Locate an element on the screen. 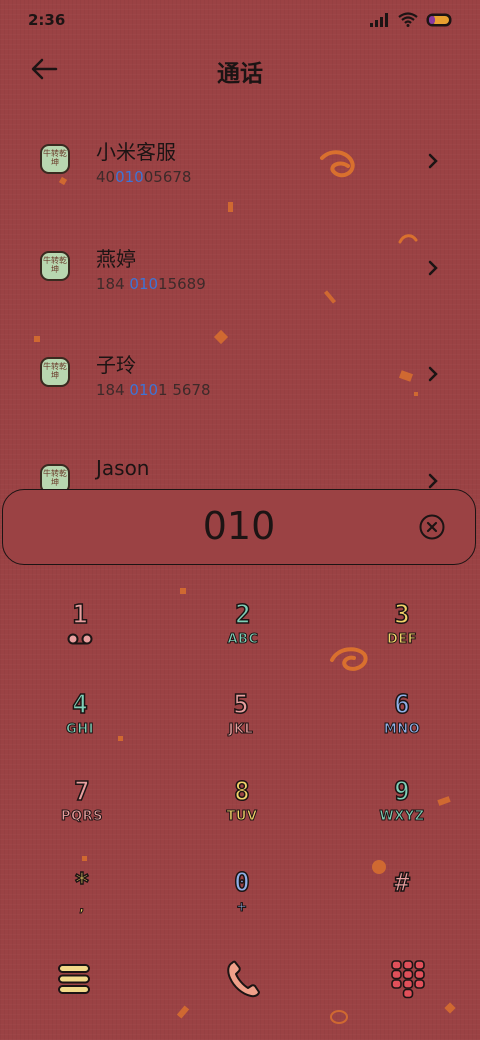 This screenshot has height=1040, width=480. key-digit: * is located at coordinates (81, 883).